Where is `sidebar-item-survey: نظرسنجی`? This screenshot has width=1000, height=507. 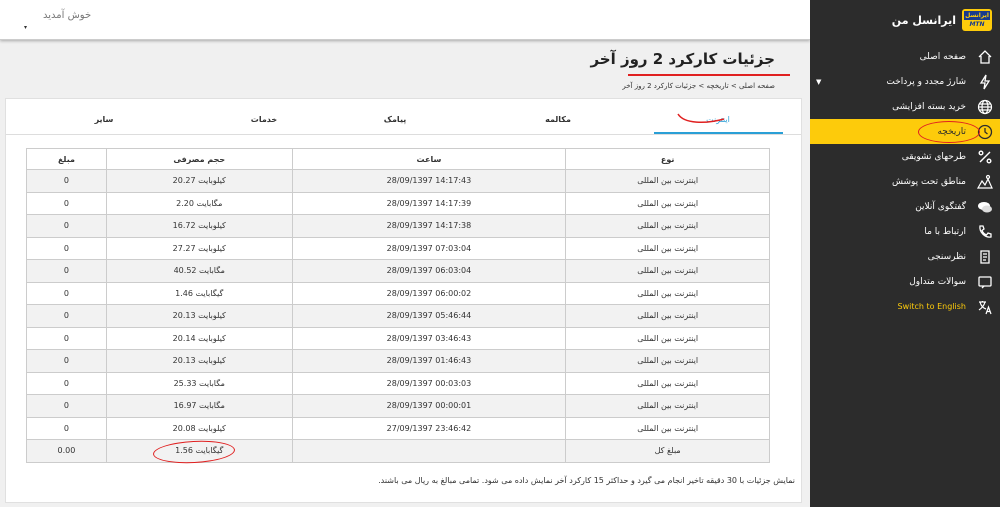 sidebar-item-survey: نظرسنجی is located at coordinates (905, 256).